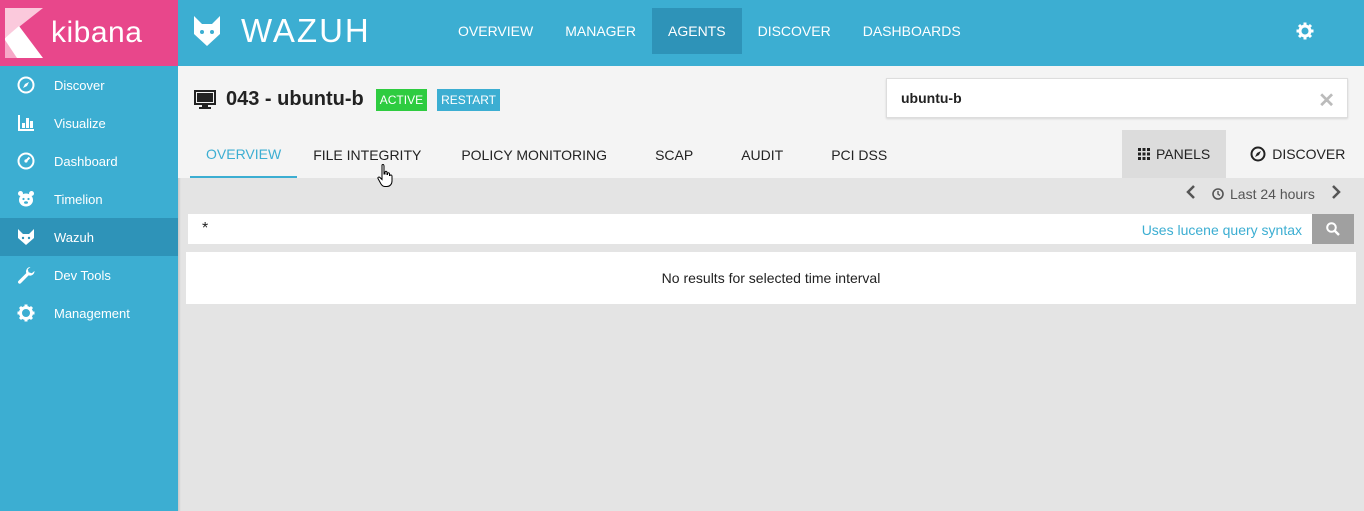 Image resolution: width=1364 pixels, height=511 pixels. What do you see at coordinates (469, 99) in the screenshot?
I see `restart-button: RESTART` at bounding box center [469, 99].